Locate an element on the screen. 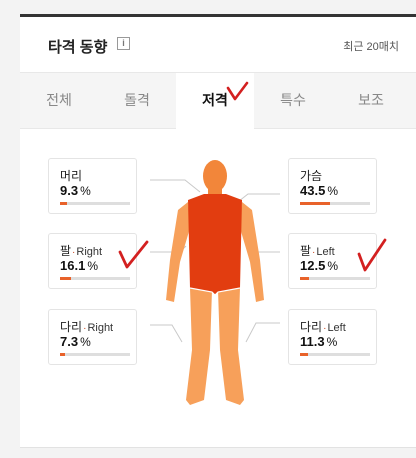  stat-head-value: 9.3% is located at coordinates (75, 190).